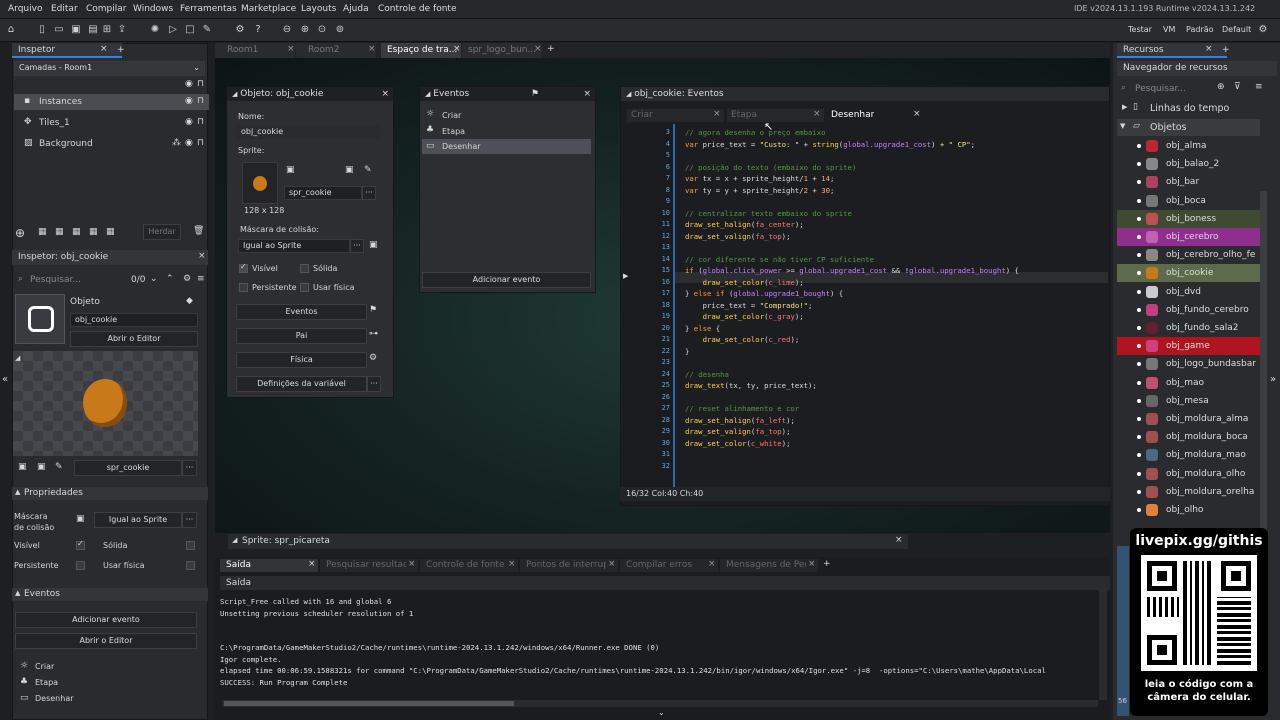 The height and width of the screenshot is (720, 1280). What do you see at coordinates (323, 193) in the screenshot?
I see `sprite-value-field: spr_cookie` at bounding box center [323, 193].